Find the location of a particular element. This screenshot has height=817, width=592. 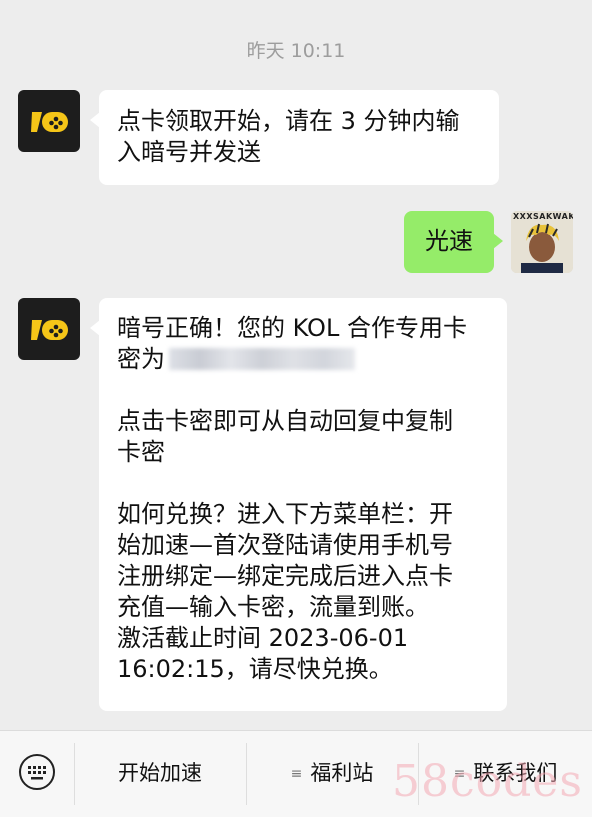

message-text-line: 充值—输入卡密，流量到账。 is located at coordinates (273, 607).